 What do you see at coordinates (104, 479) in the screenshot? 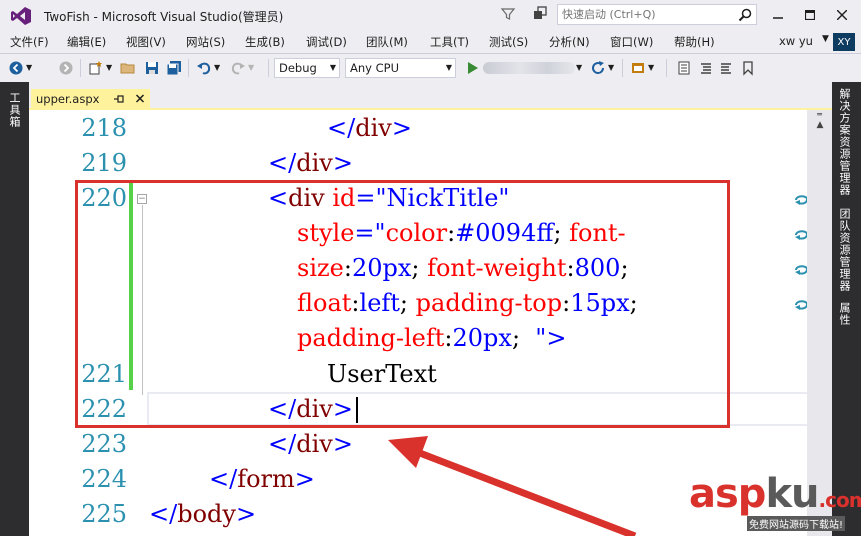
I see `line-number: 224` at bounding box center [104, 479].